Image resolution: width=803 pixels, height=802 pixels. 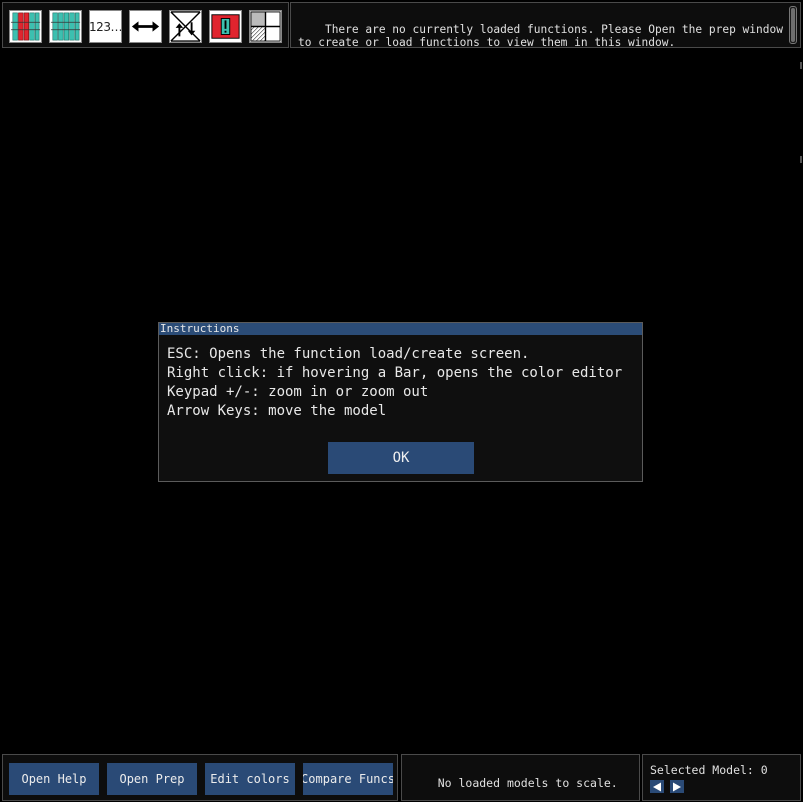 I want to click on dialog-title: Instructions, so click(x=400, y=329).